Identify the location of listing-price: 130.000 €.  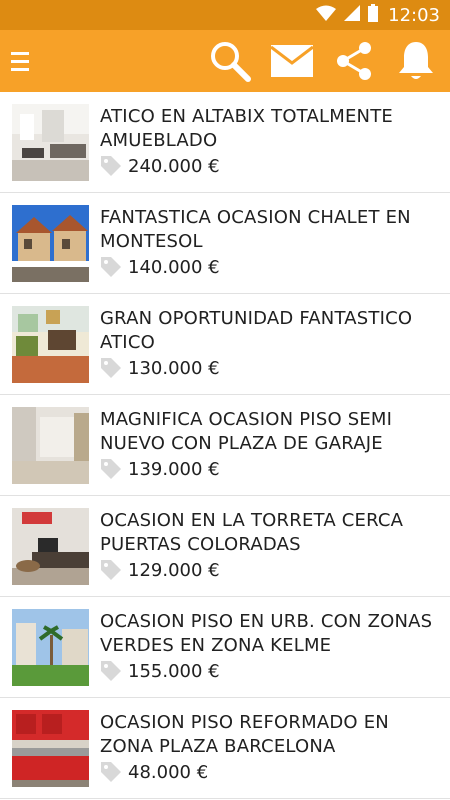
(174, 368).